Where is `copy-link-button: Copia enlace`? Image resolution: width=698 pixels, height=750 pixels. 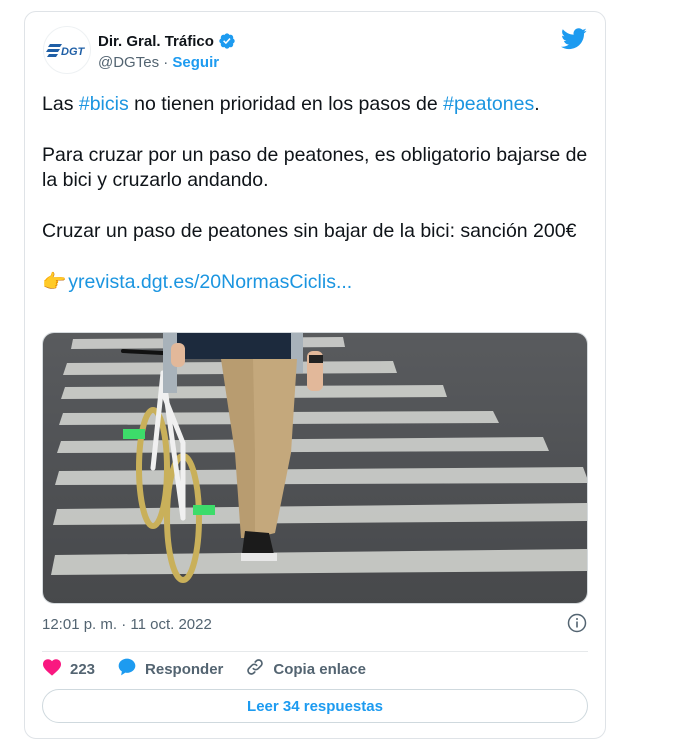
copy-link-button: Copia enlace is located at coordinates (305, 669).